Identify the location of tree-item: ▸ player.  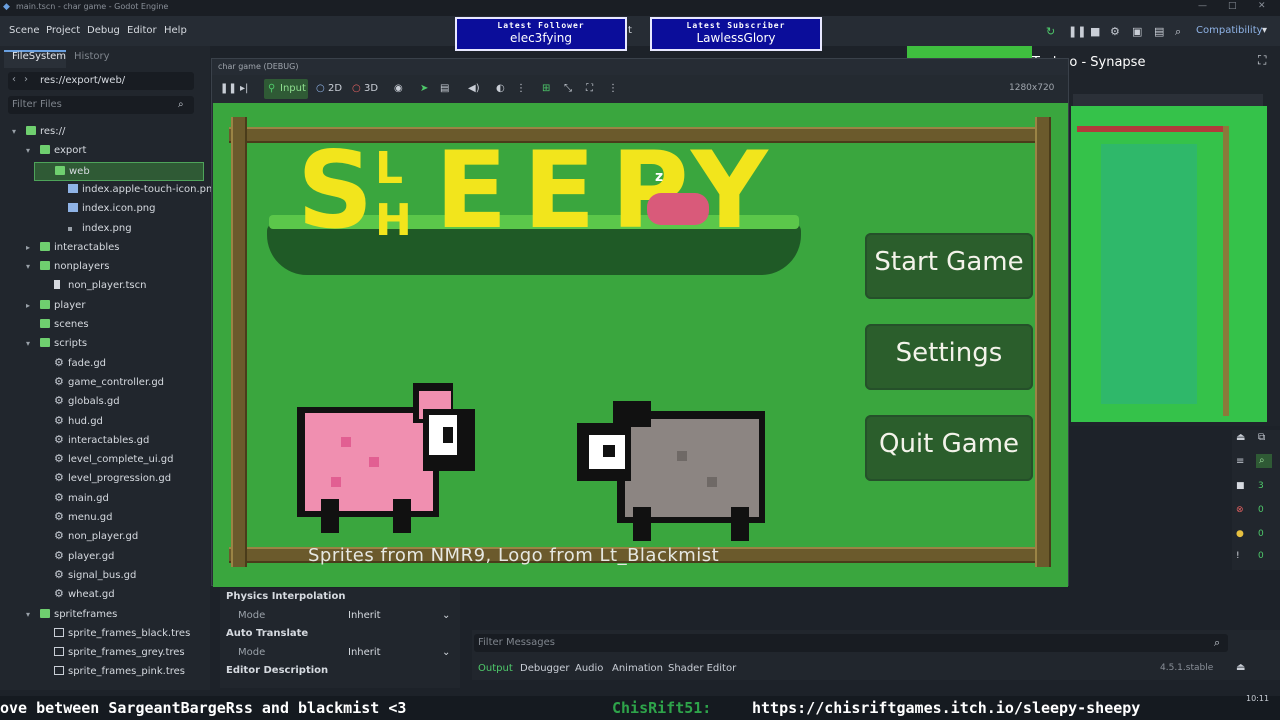
(103, 306).